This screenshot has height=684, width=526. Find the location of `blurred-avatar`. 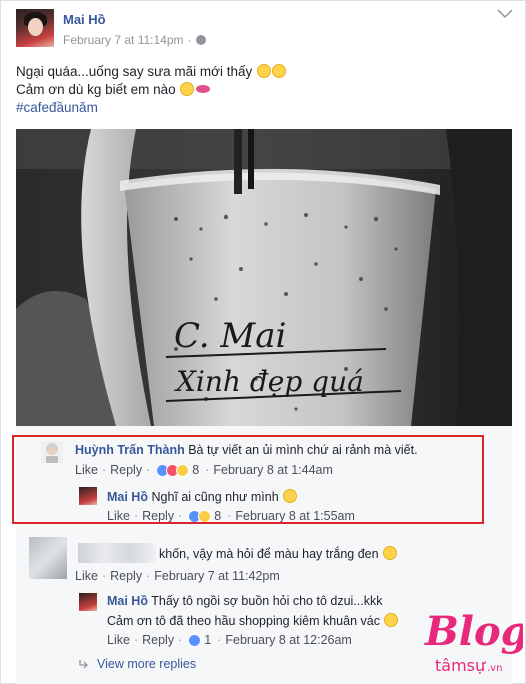

blurred-avatar is located at coordinates (48, 558).